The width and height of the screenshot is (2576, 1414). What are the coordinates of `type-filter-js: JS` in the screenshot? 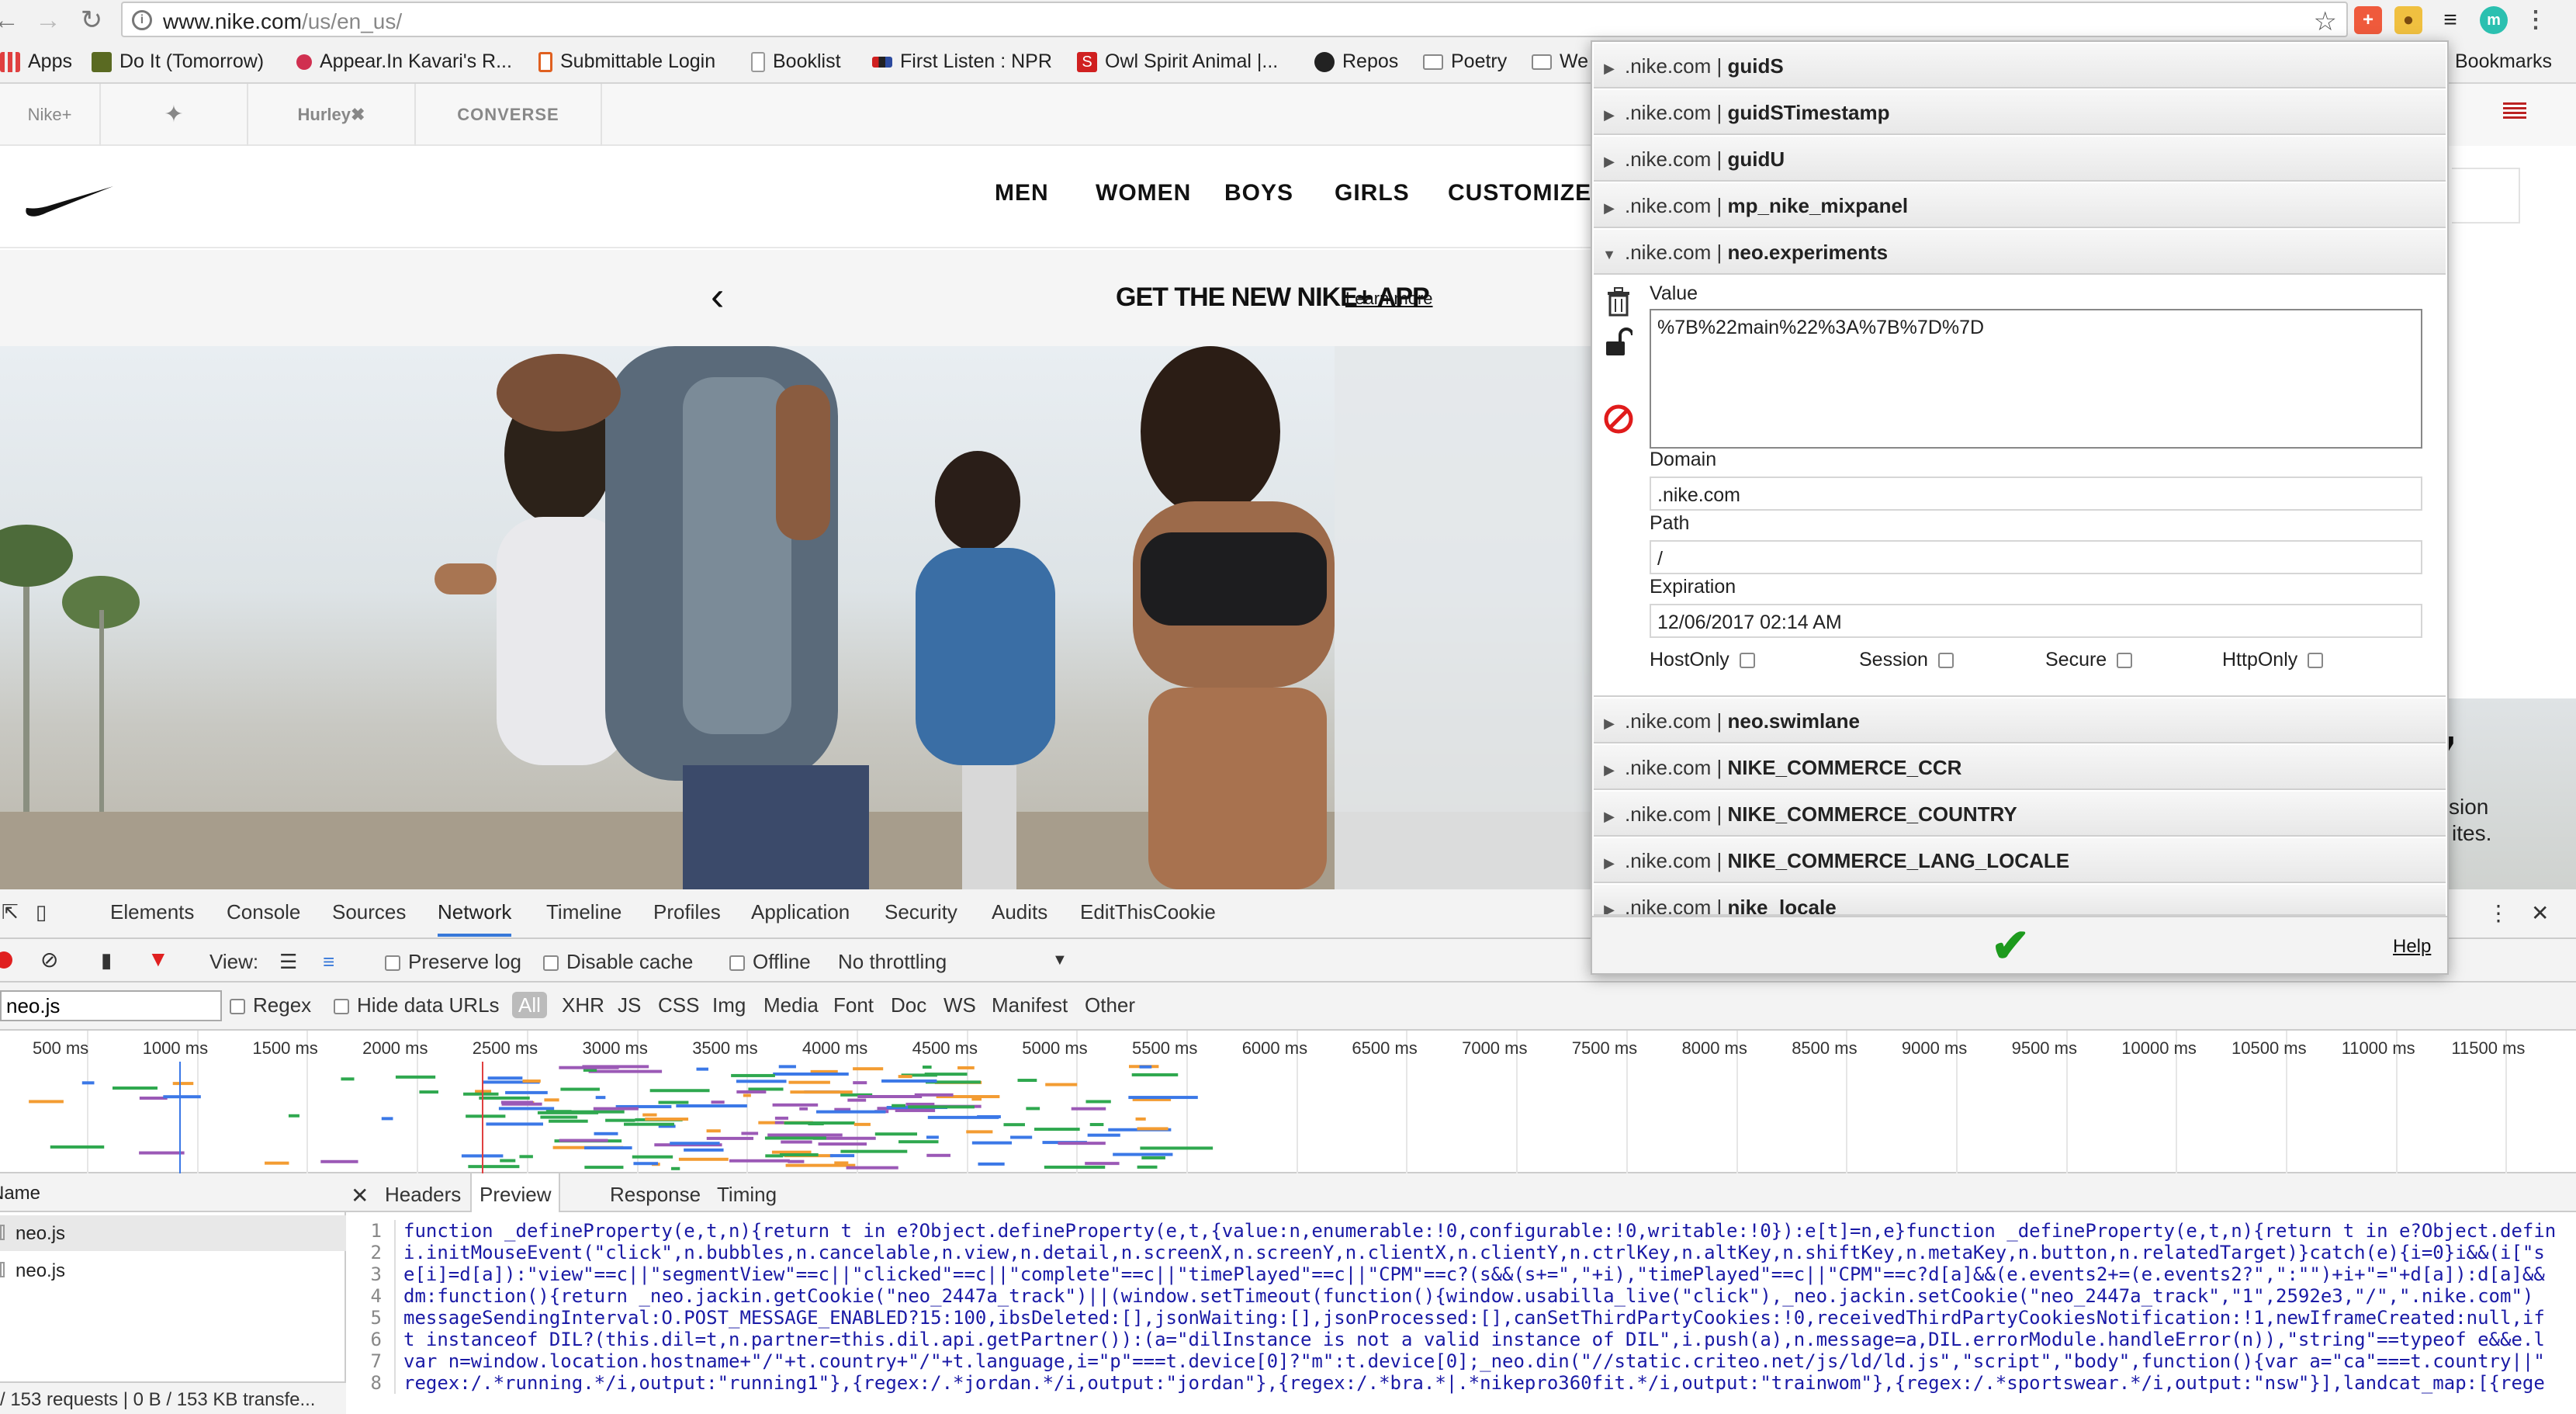 It's located at (629, 1005).